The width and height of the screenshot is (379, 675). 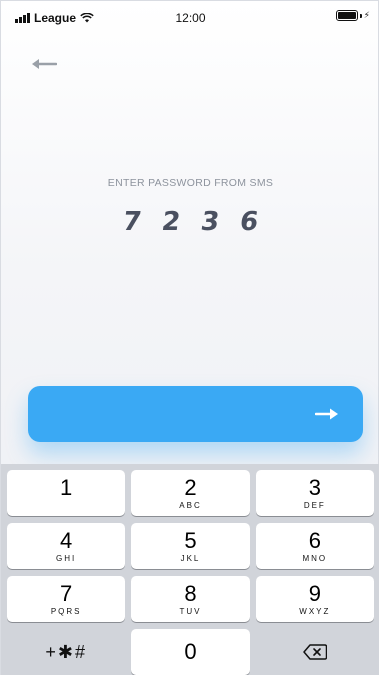 I want to click on key-symbols: +✱#, so click(x=66, y=652).